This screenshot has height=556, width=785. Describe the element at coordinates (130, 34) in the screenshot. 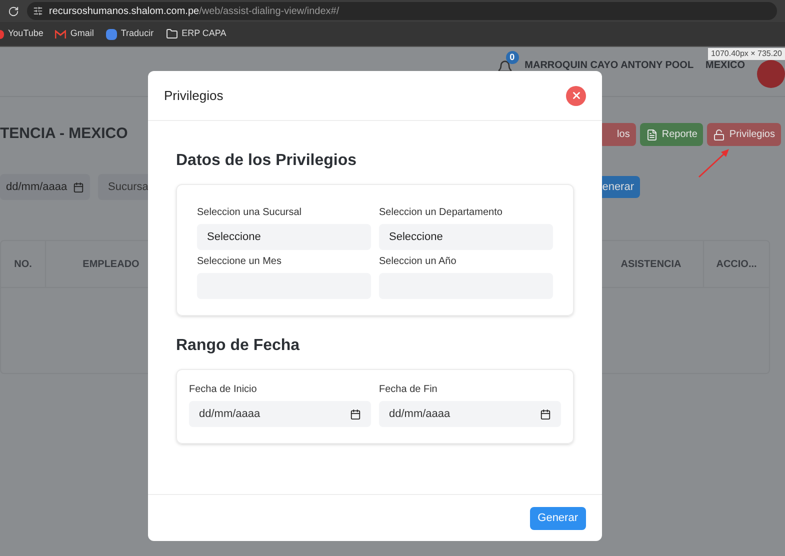

I see `bookmark: Traducir` at that location.